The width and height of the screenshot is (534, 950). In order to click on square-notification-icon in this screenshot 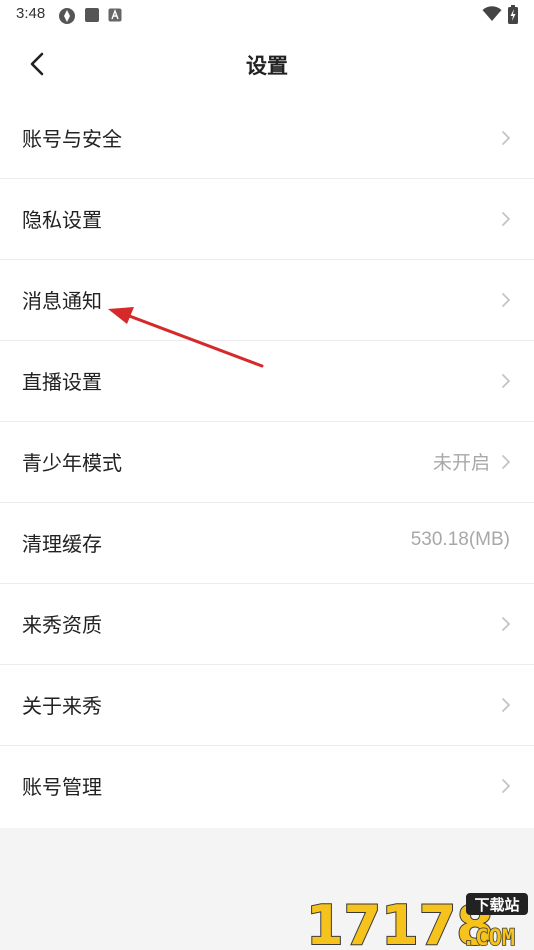, I will do `click(92, 15)`.